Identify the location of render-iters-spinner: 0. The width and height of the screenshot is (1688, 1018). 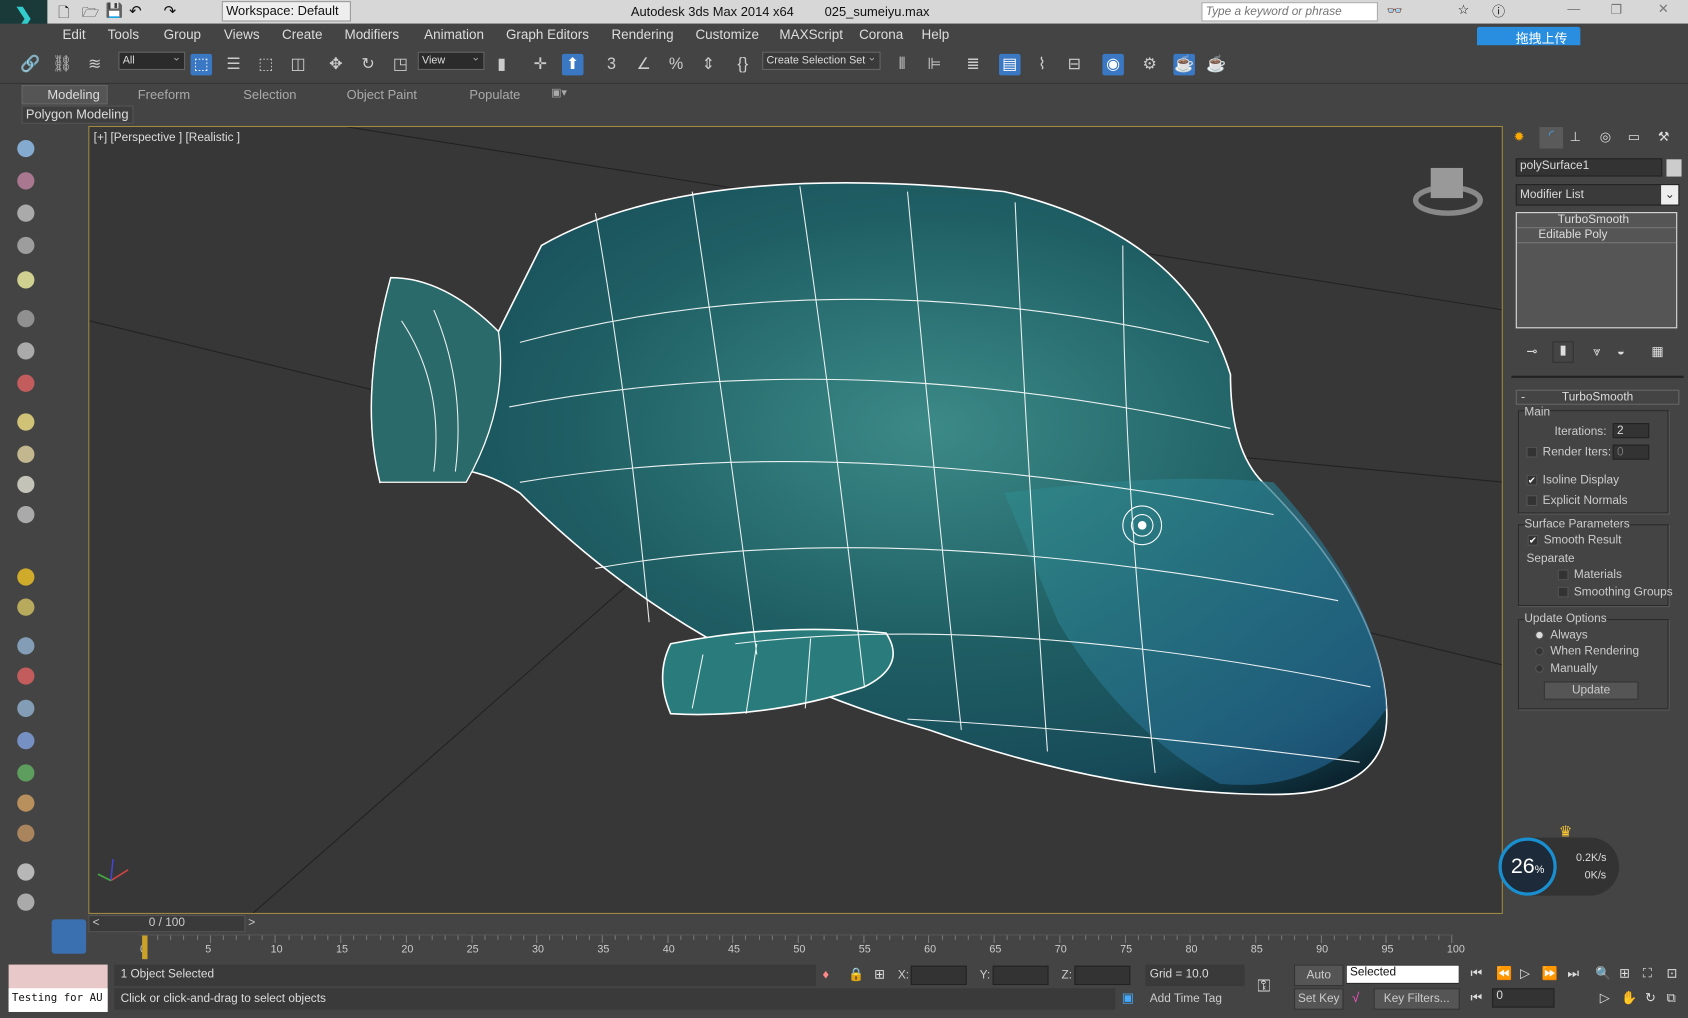
(1631, 452).